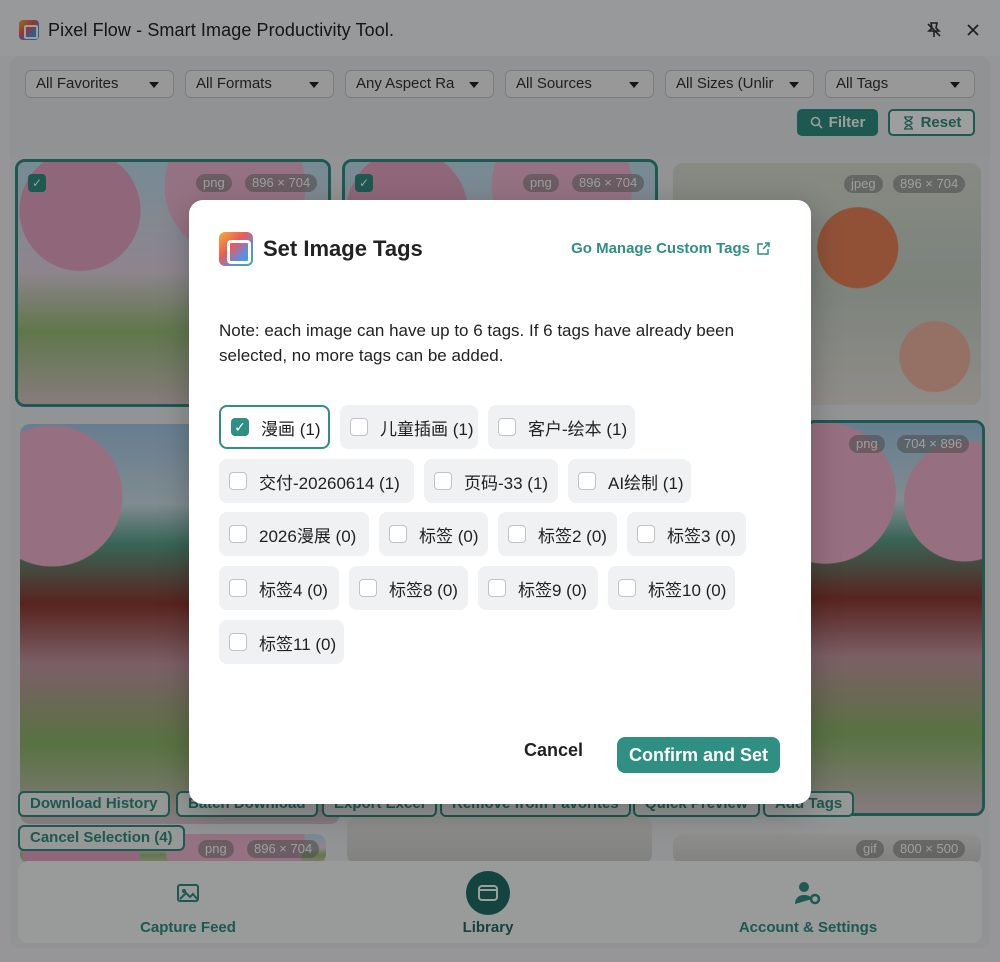 The width and height of the screenshot is (1000, 962). What do you see at coordinates (698, 755) in the screenshot?
I see `confirm-and-set-button: Confirm and Set` at bounding box center [698, 755].